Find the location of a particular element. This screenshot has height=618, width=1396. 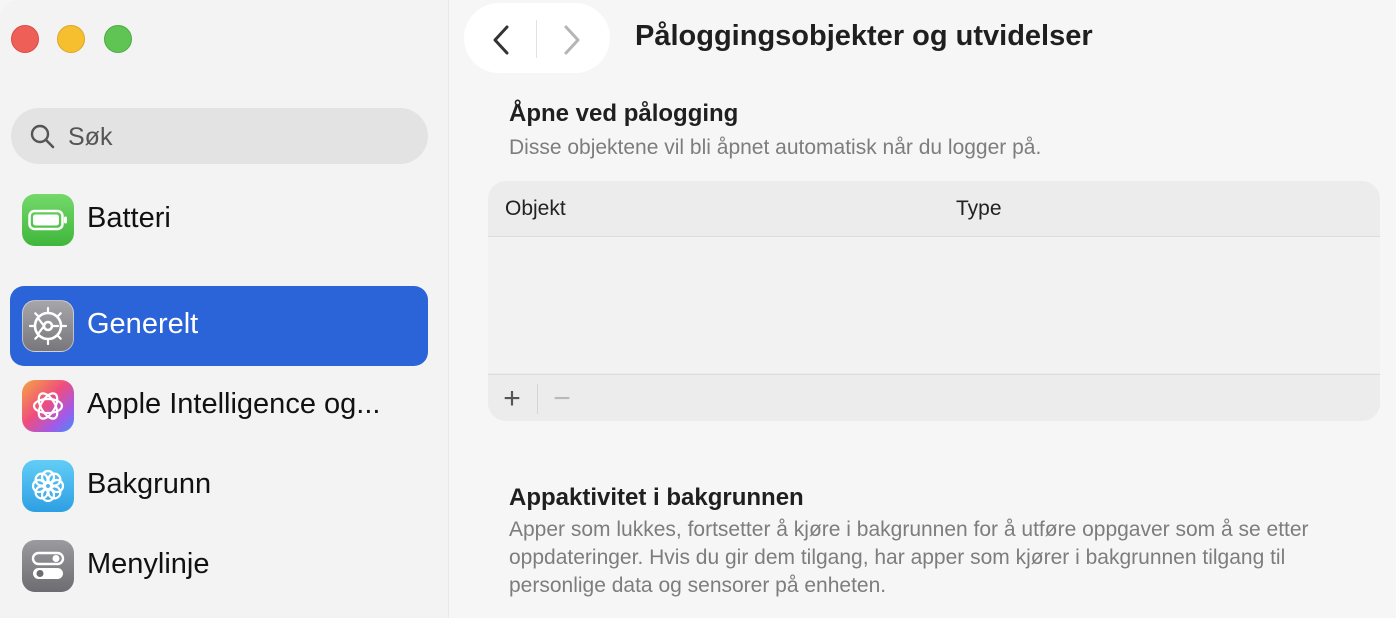

page-title: Påloggingsobjekter og utvidelser is located at coordinates (864, 36).